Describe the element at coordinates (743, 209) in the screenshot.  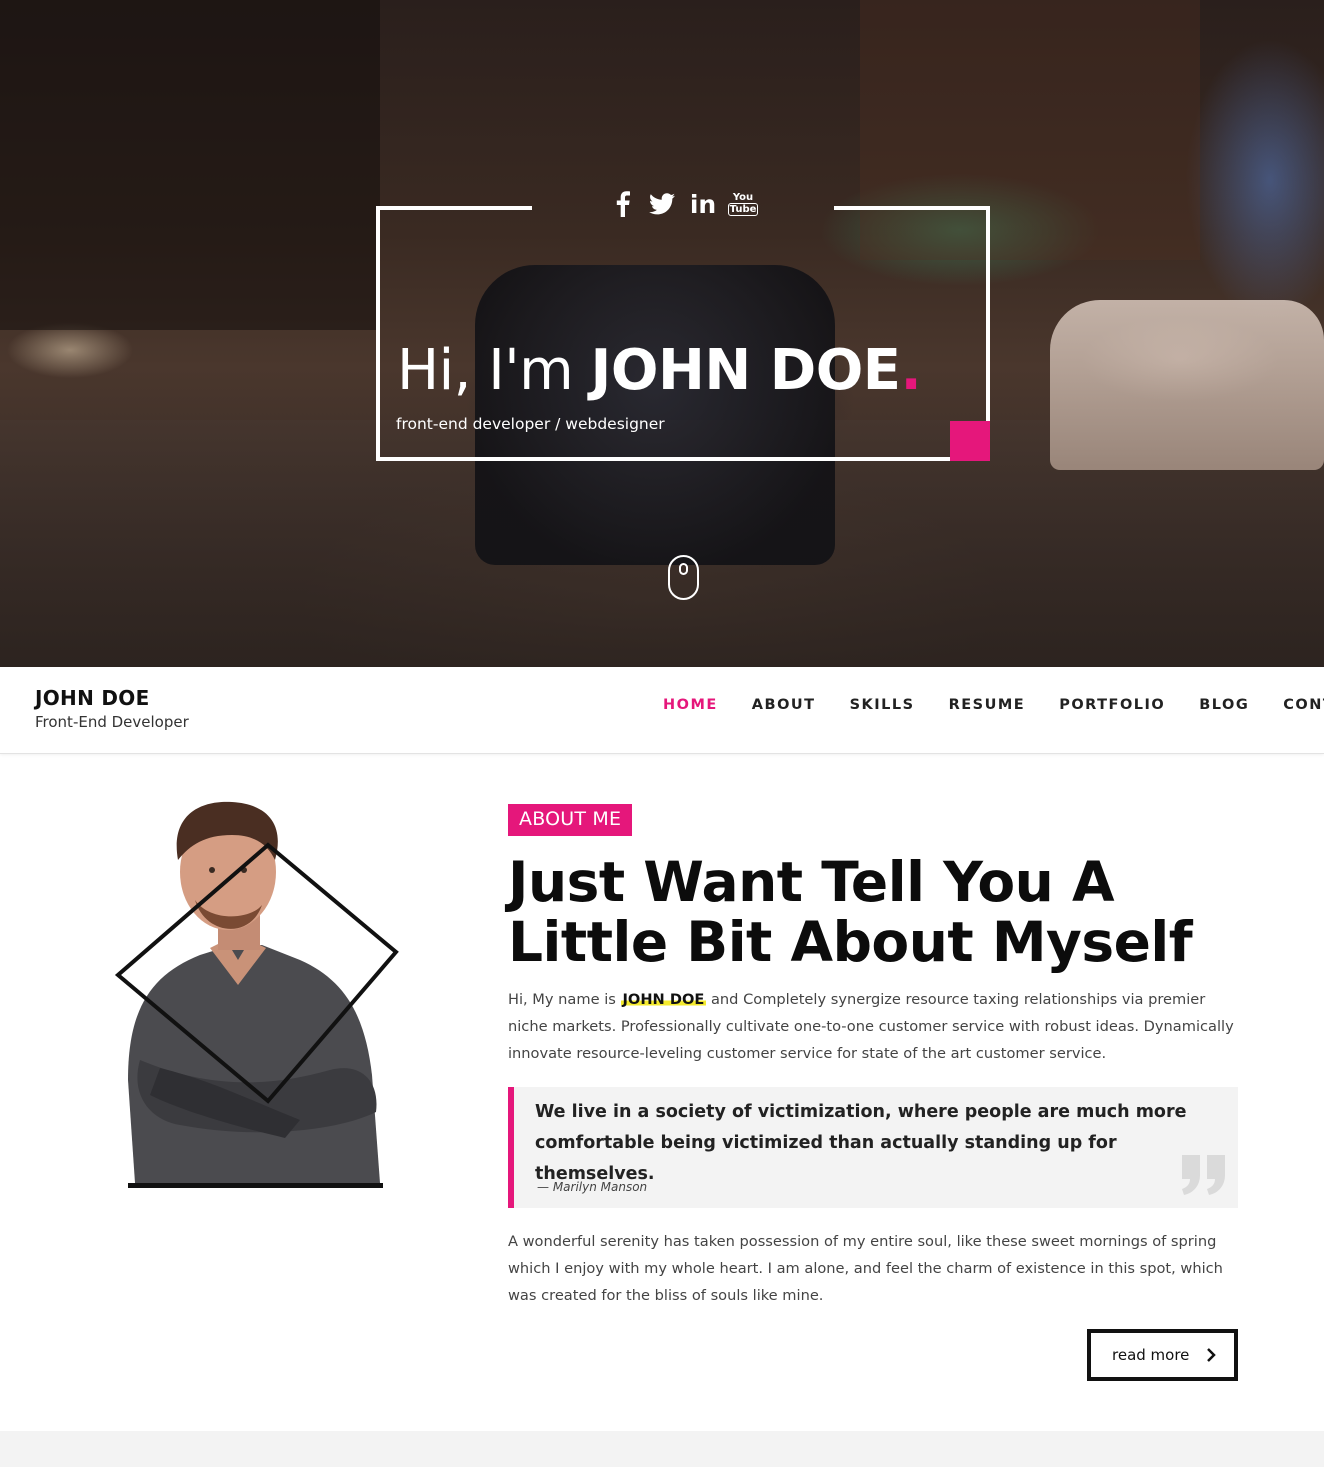
I see `youtube-icon-text: Tube` at that location.